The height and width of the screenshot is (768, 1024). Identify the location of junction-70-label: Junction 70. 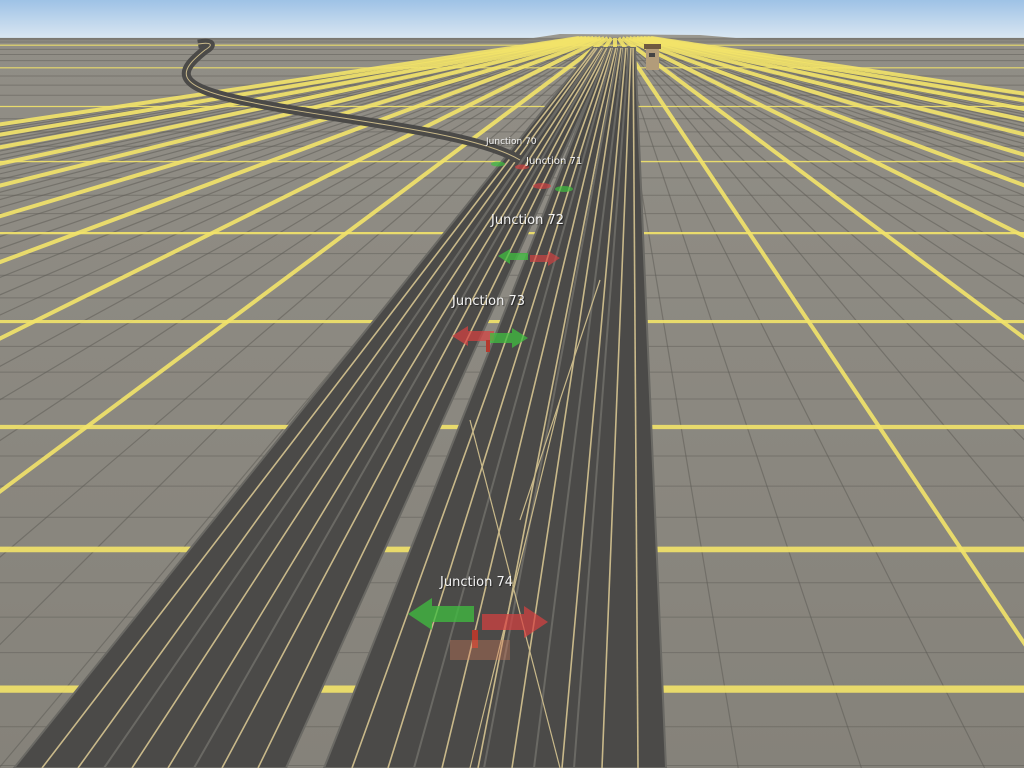
(511, 142).